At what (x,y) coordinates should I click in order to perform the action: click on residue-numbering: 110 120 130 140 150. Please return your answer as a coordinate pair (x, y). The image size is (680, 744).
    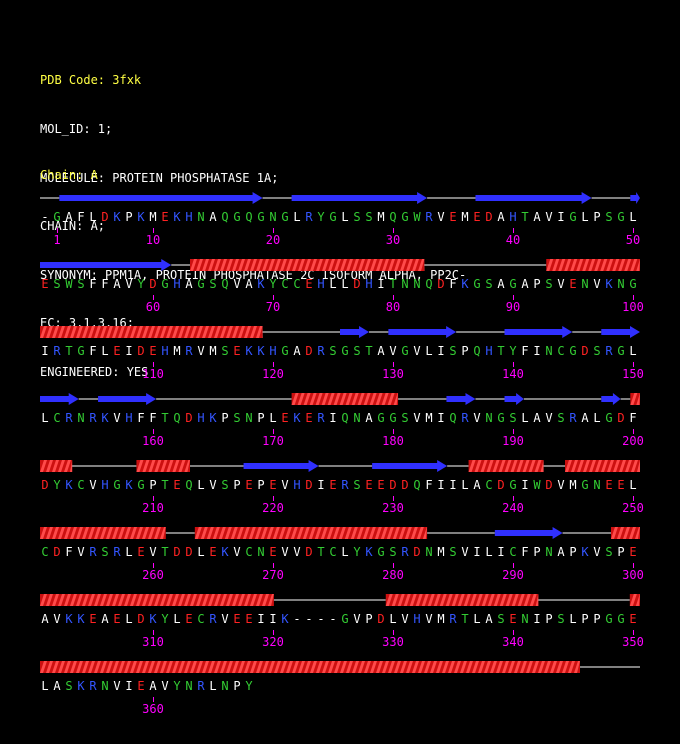
    Looking at the image, I should click on (342, 377).